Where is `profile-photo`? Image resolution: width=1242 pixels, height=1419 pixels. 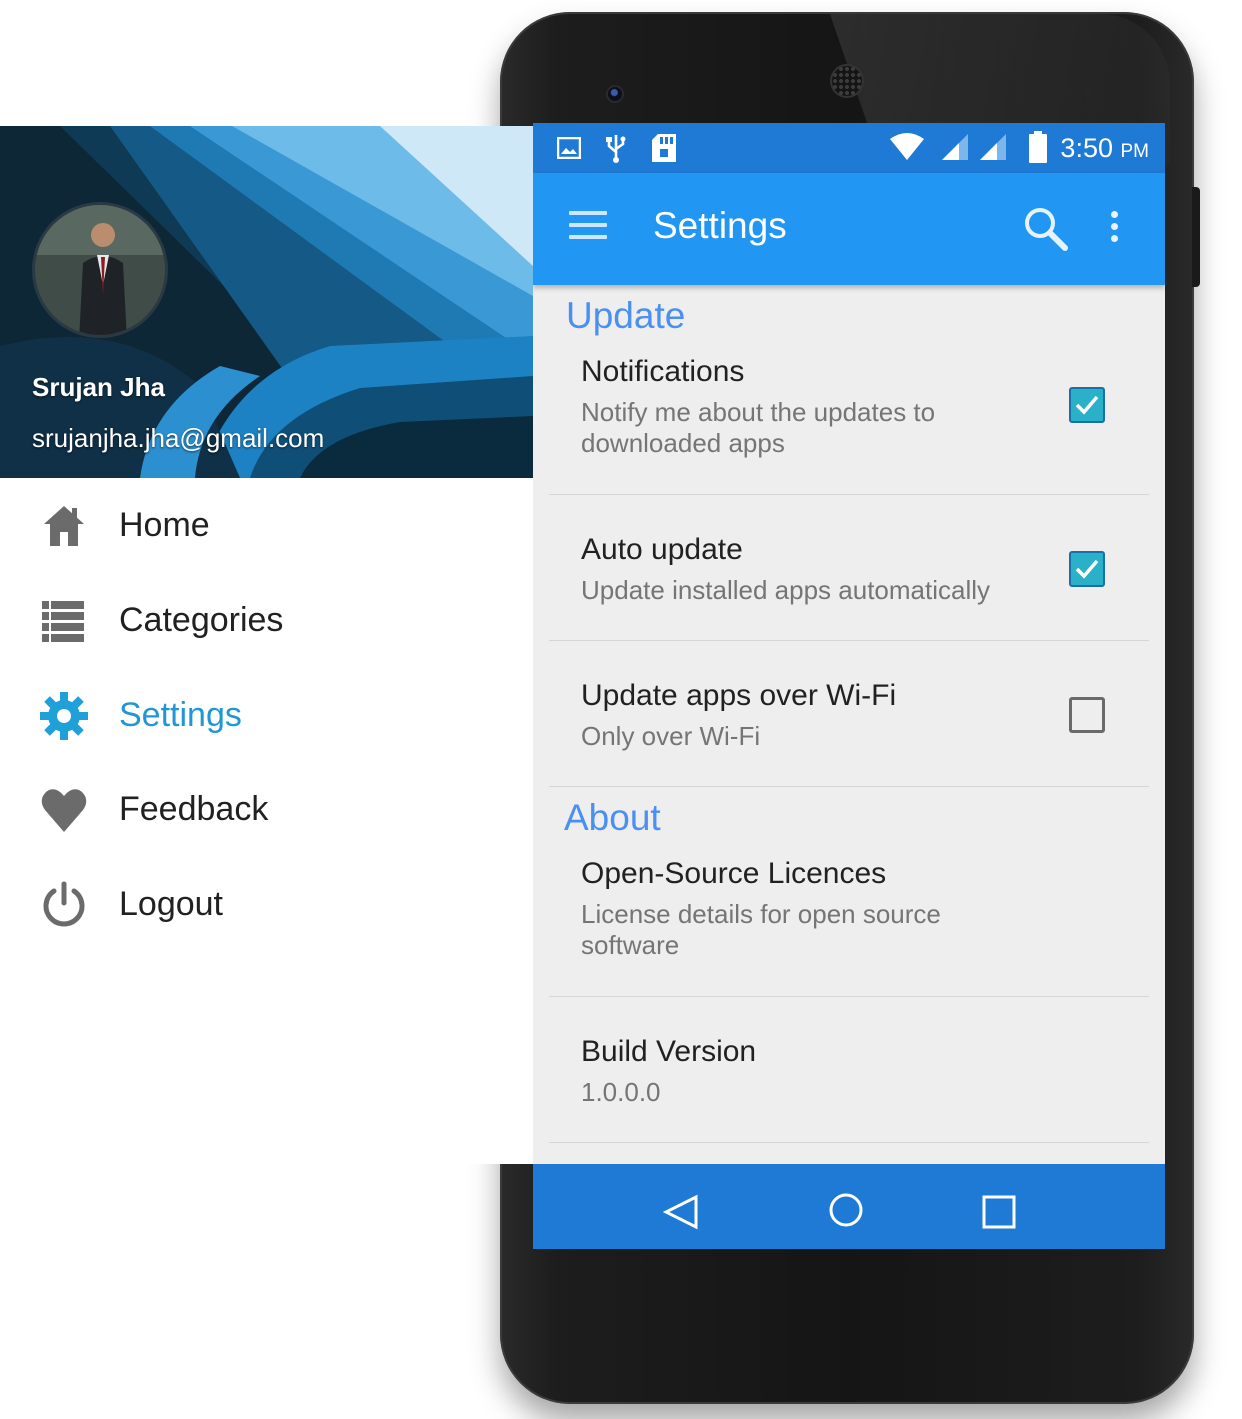
profile-photo is located at coordinates (100, 270).